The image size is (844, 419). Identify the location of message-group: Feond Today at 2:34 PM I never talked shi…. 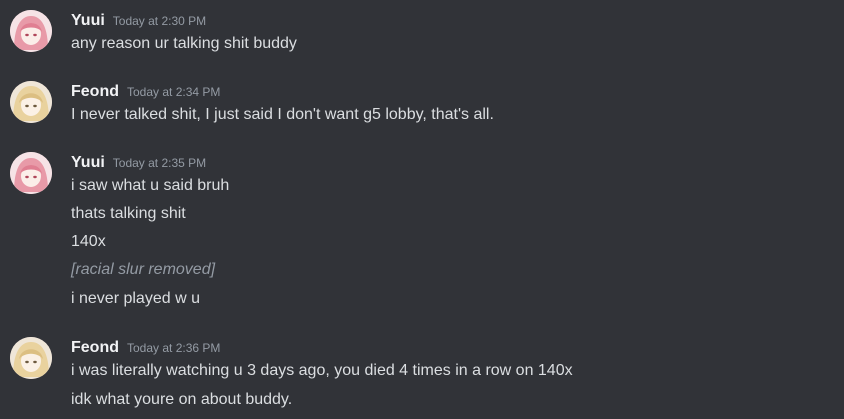
(422, 104).